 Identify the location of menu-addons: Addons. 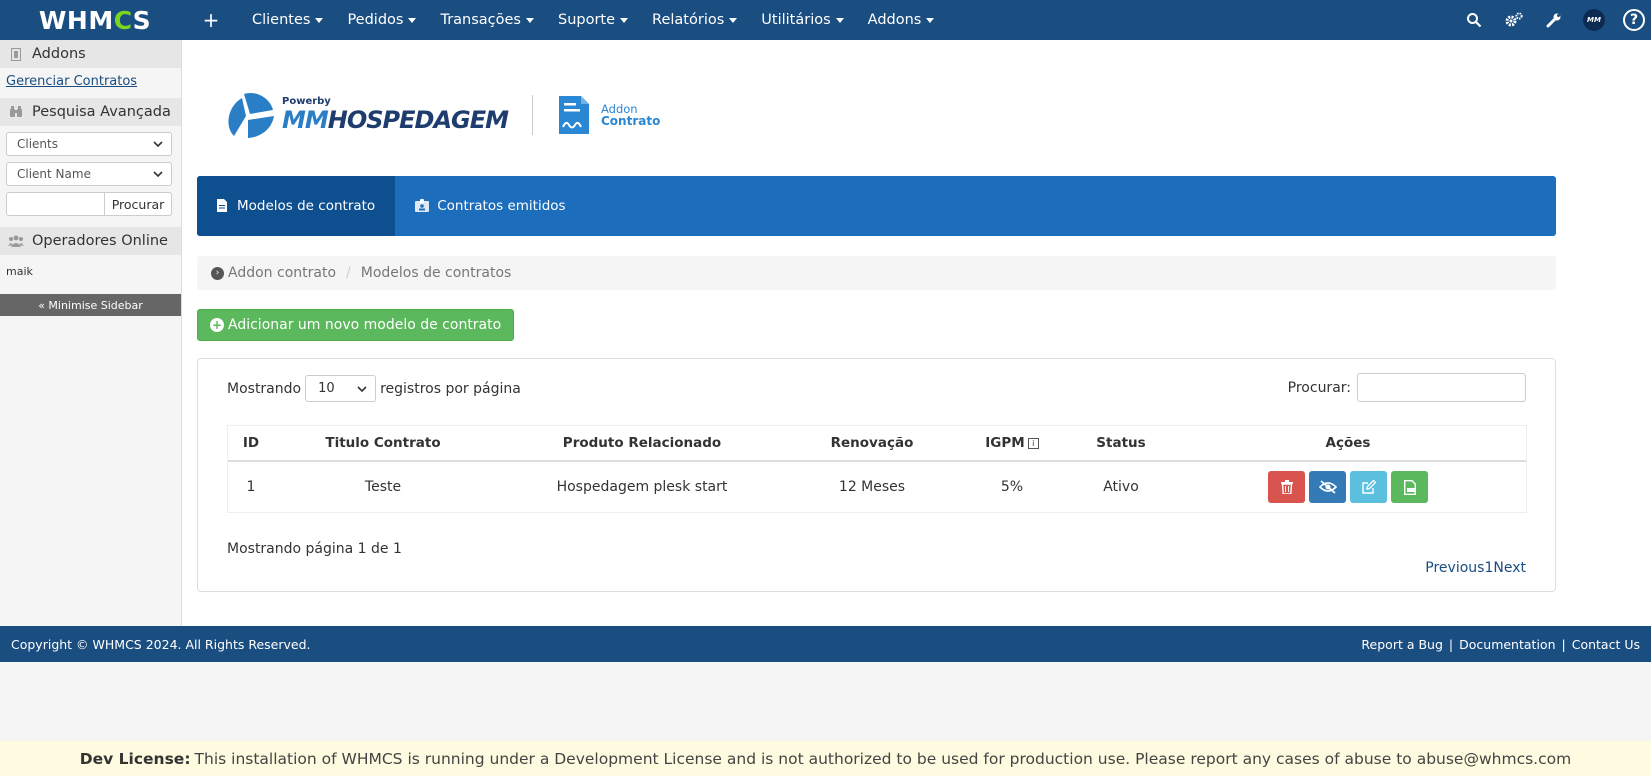
(901, 20).